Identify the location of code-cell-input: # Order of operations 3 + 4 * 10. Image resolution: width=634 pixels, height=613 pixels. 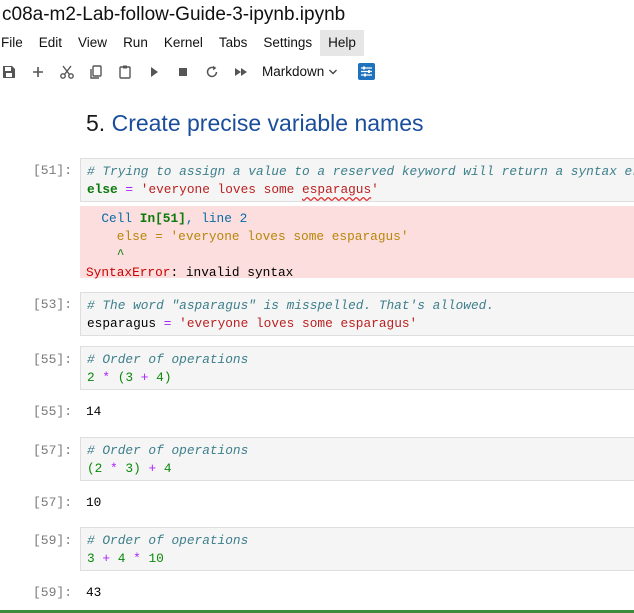
(357, 549).